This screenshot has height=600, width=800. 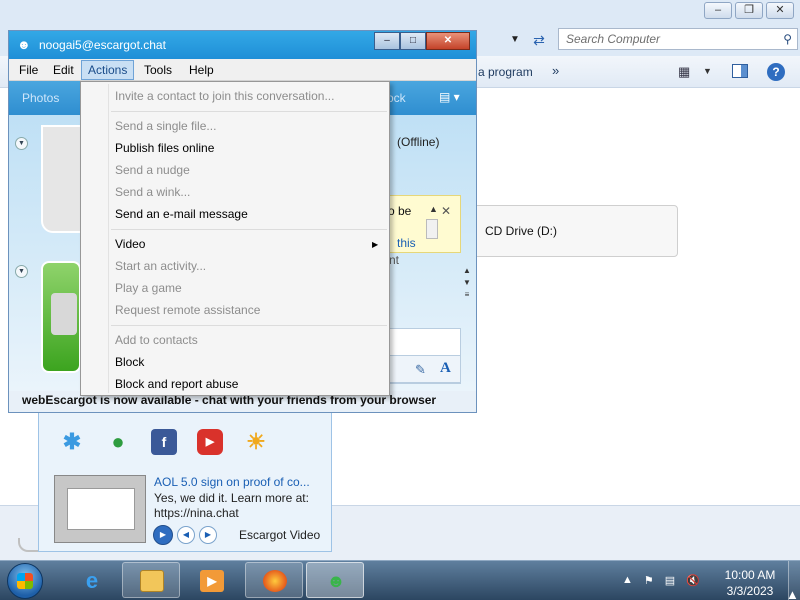 I want to click on menu-item-play-game: Play a game, so click(x=148, y=288).